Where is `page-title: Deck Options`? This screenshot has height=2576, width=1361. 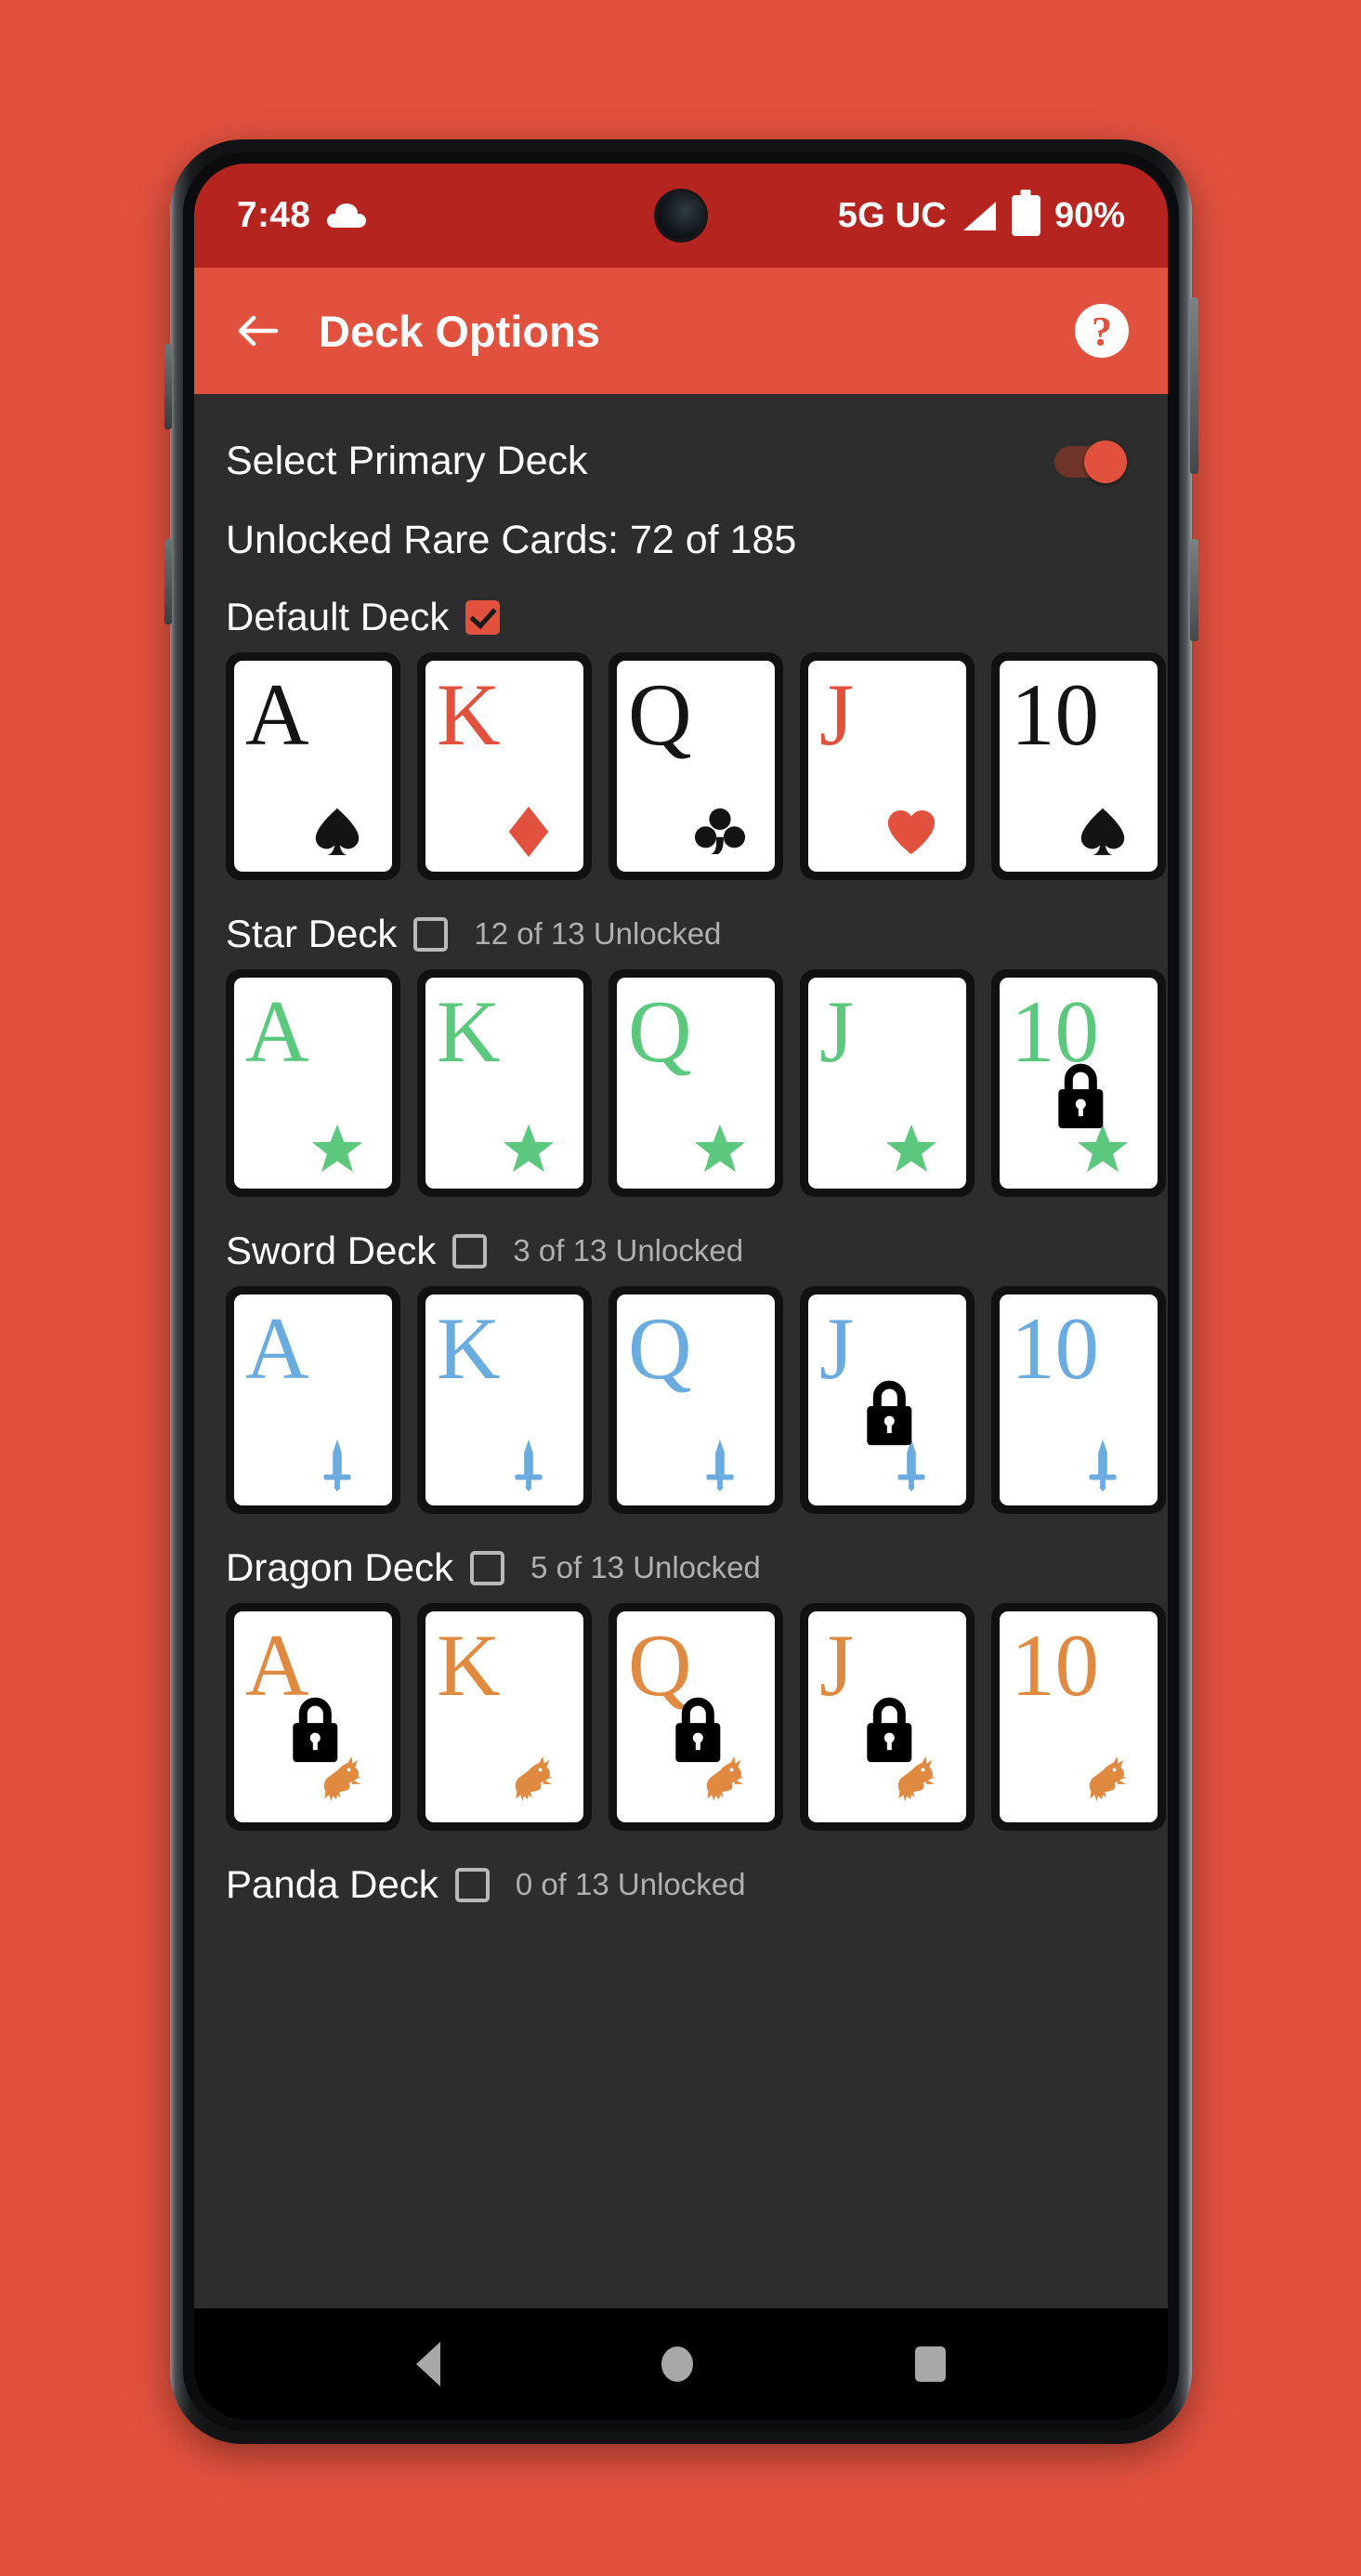
page-title: Deck Options is located at coordinates (460, 331).